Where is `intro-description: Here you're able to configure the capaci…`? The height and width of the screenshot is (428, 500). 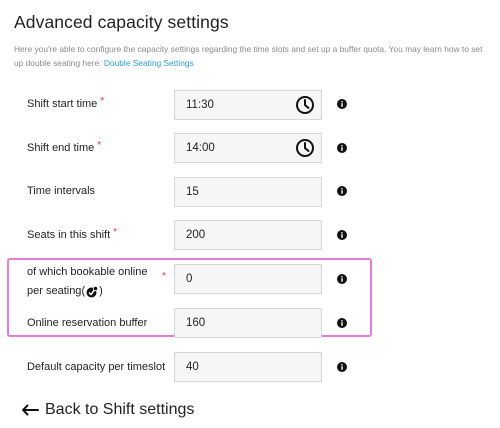
intro-description: Here you're able to configure the capaci… is located at coordinates (248, 56).